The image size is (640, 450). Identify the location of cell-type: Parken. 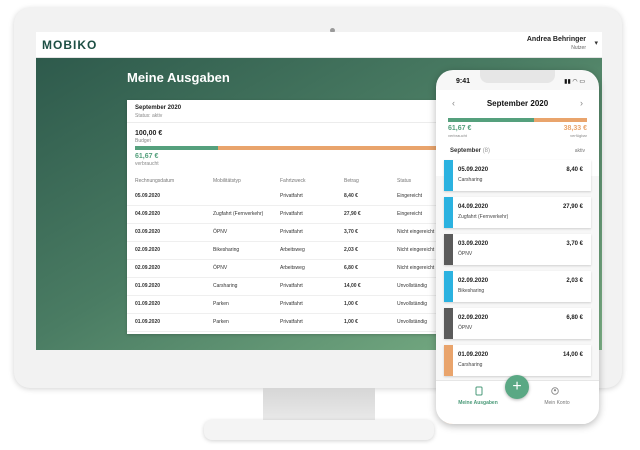
(221, 322).